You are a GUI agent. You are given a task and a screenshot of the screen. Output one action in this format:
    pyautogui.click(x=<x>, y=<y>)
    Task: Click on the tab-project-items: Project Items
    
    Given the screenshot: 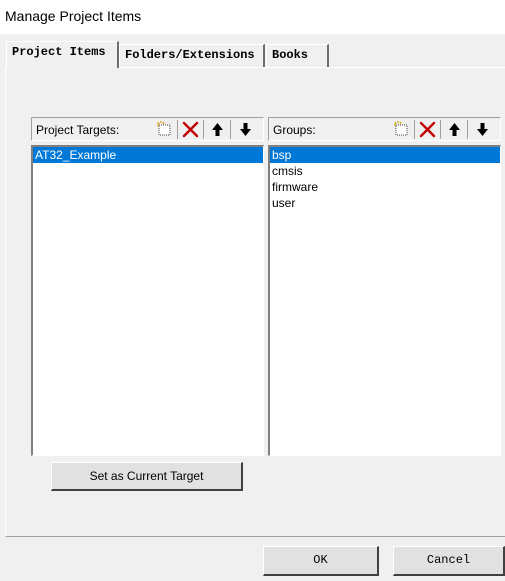 What is the action you would take?
    pyautogui.click(x=62, y=54)
    